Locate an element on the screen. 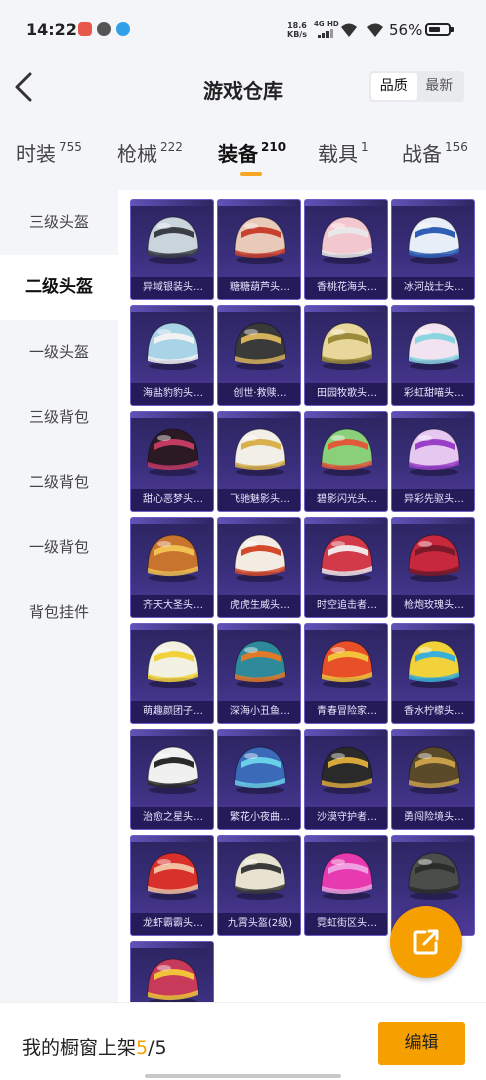 The height and width of the screenshot is (1080, 486). chat-notification-icon is located at coordinates (104, 29).